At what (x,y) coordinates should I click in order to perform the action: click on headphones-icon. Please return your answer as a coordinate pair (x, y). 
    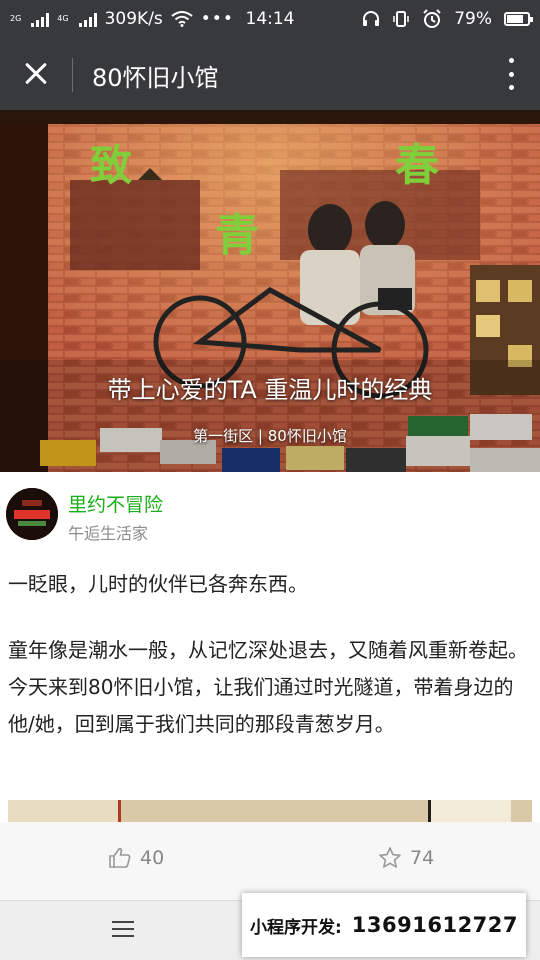
    Looking at the image, I should click on (371, 18).